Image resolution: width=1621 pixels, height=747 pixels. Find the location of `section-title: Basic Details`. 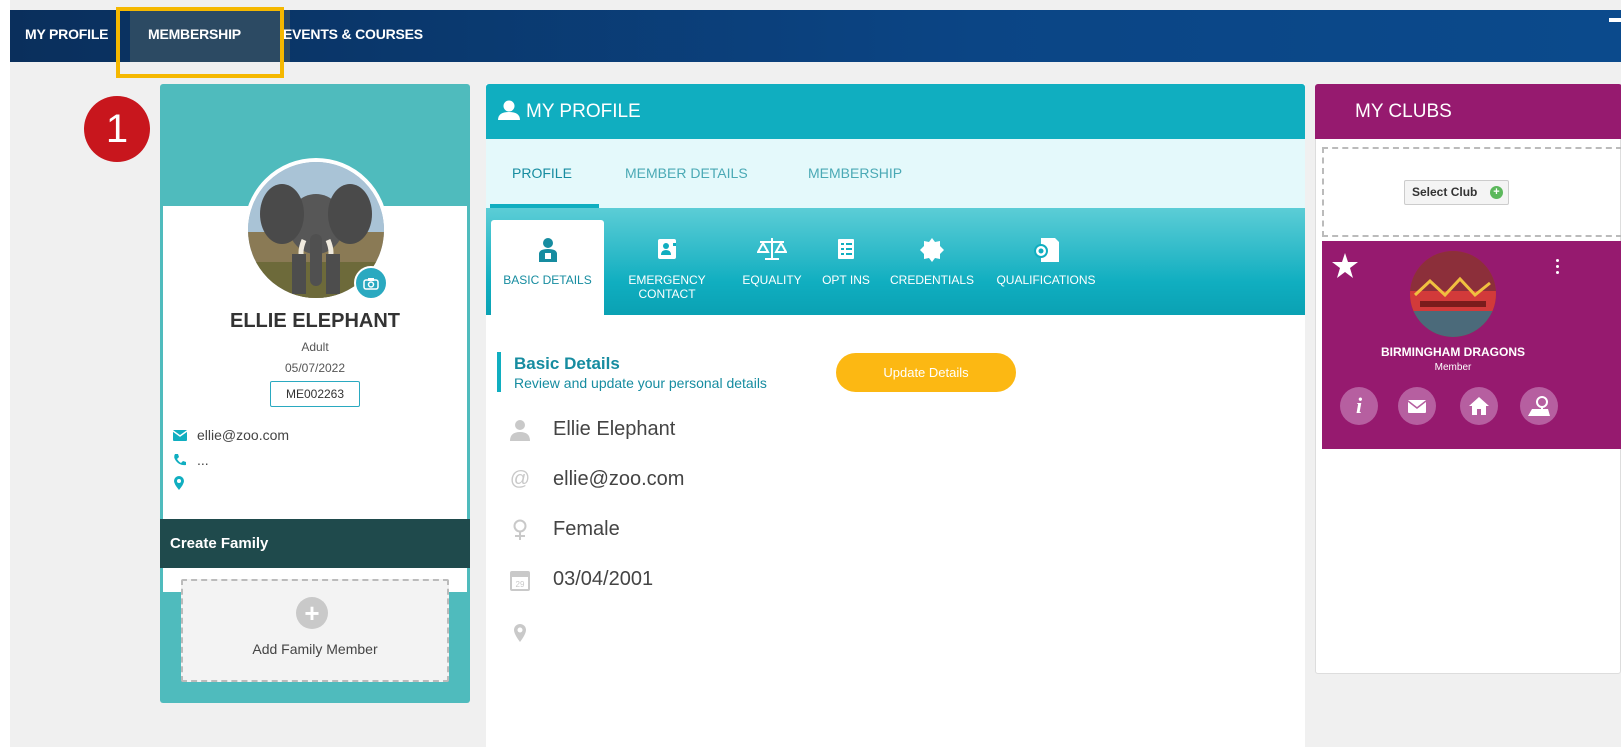

section-title: Basic Details is located at coordinates (567, 363).